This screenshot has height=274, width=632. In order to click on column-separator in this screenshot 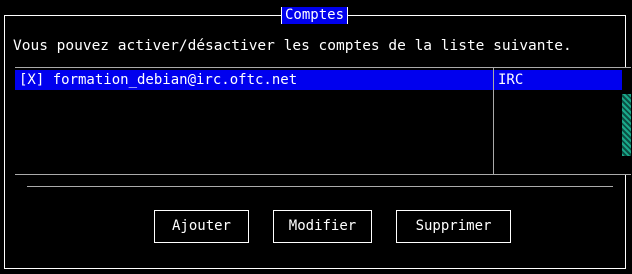, I will do `click(493, 121)`.